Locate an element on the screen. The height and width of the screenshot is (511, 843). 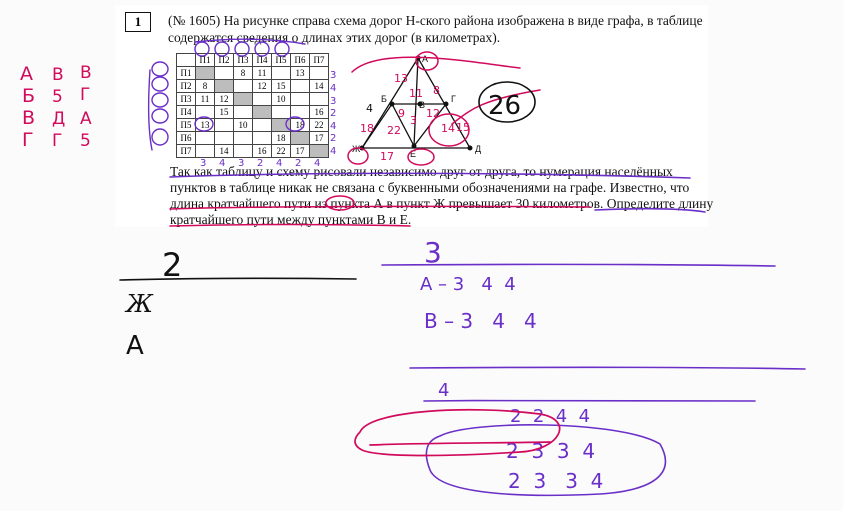
letters-col1: А Б В Г is located at coordinates (27, 107).